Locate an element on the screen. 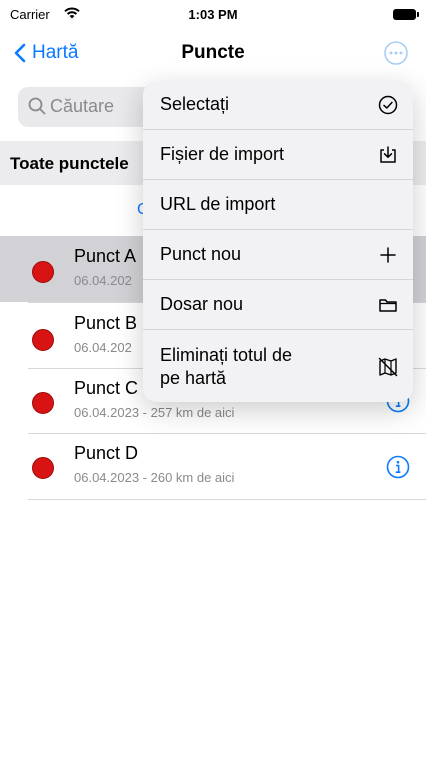 The image size is (426, 758). point-name: Punct C is located at coordinates (106, 388).